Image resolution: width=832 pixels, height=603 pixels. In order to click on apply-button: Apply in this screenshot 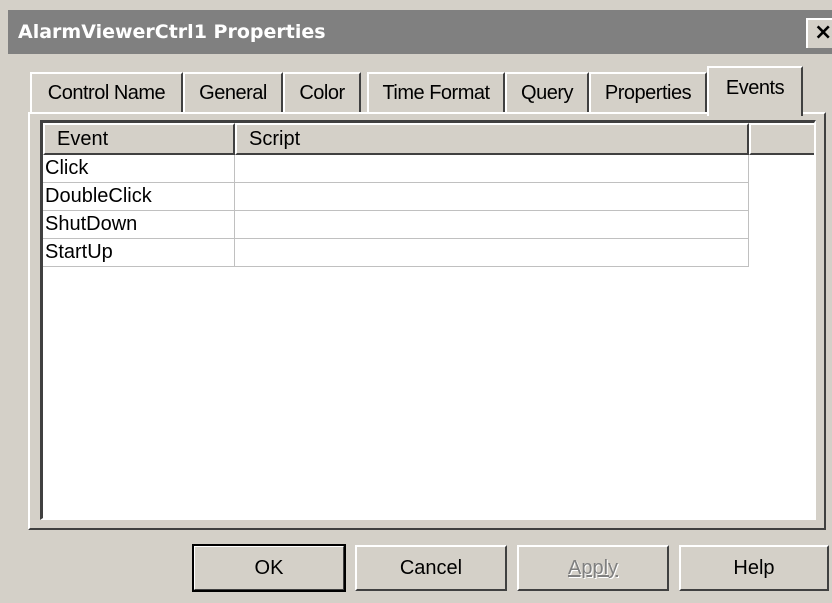, I will do `click(593, 568)`.